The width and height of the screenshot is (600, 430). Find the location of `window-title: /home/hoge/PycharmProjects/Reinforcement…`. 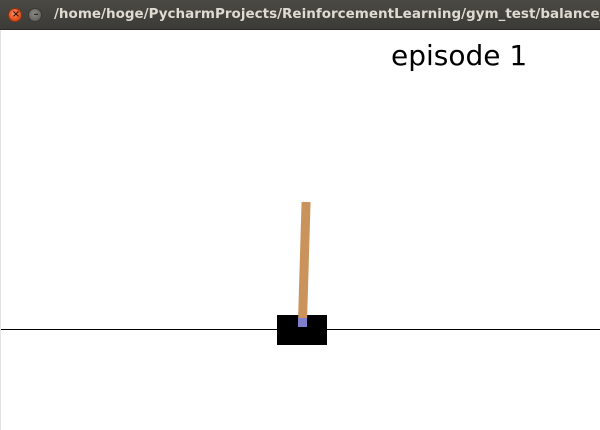

window-title: /home/hoge/PycharmProjects/Reinforcement… is located at coordinates (327, 14).